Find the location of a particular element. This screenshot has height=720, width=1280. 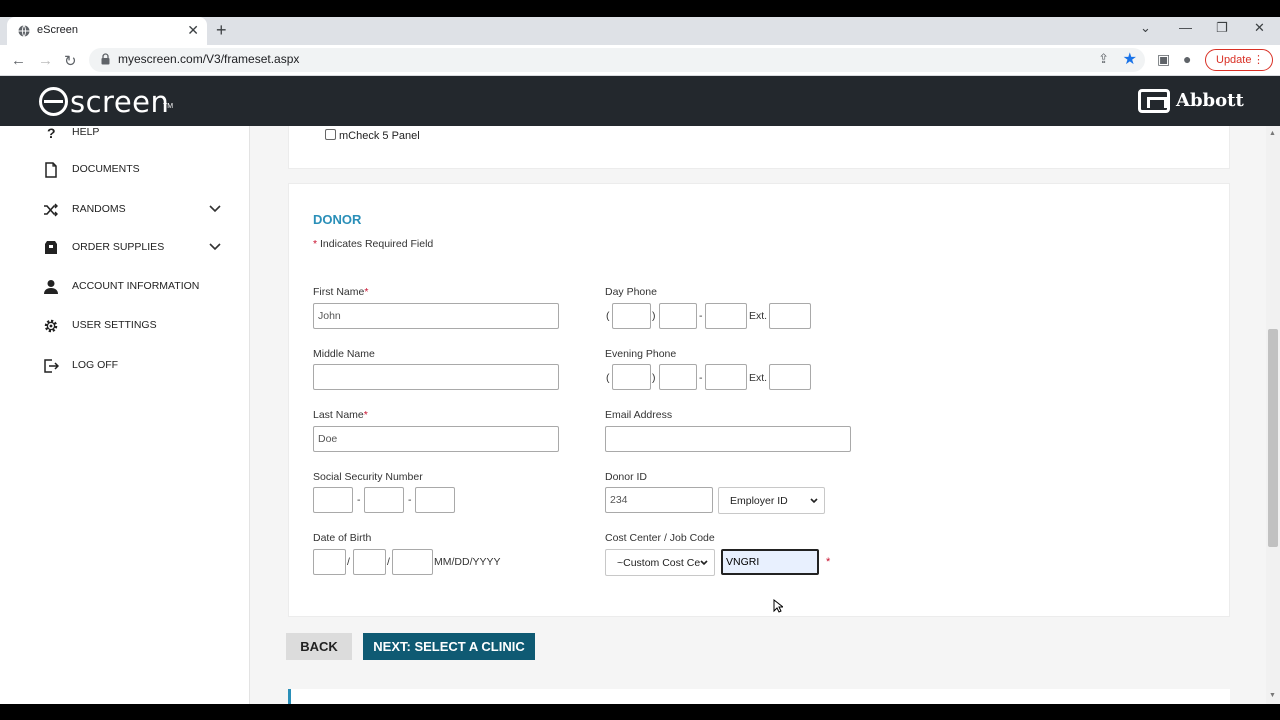

sidebar-item-order-supplies: ORDER SUPPLIES is located at coordinates (140, 249).